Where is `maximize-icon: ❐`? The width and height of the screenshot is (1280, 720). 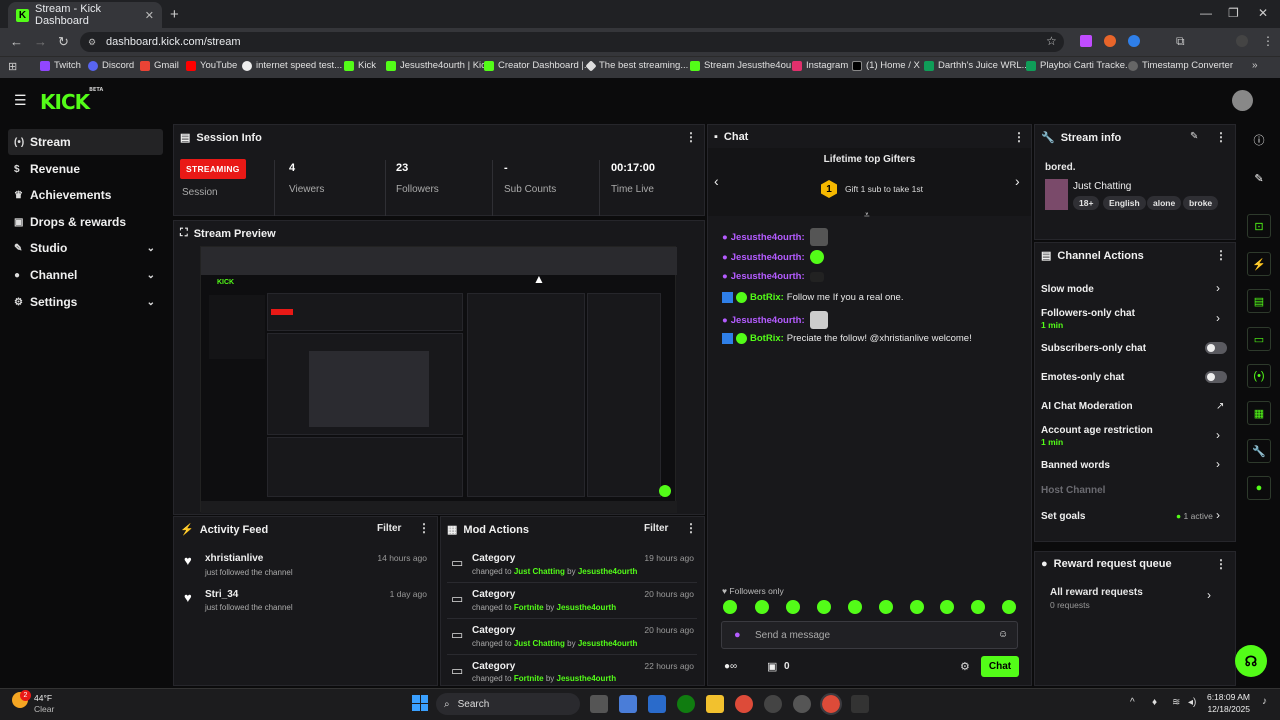
maximize-icon: ❐ is located at coordinates (1233, 13).